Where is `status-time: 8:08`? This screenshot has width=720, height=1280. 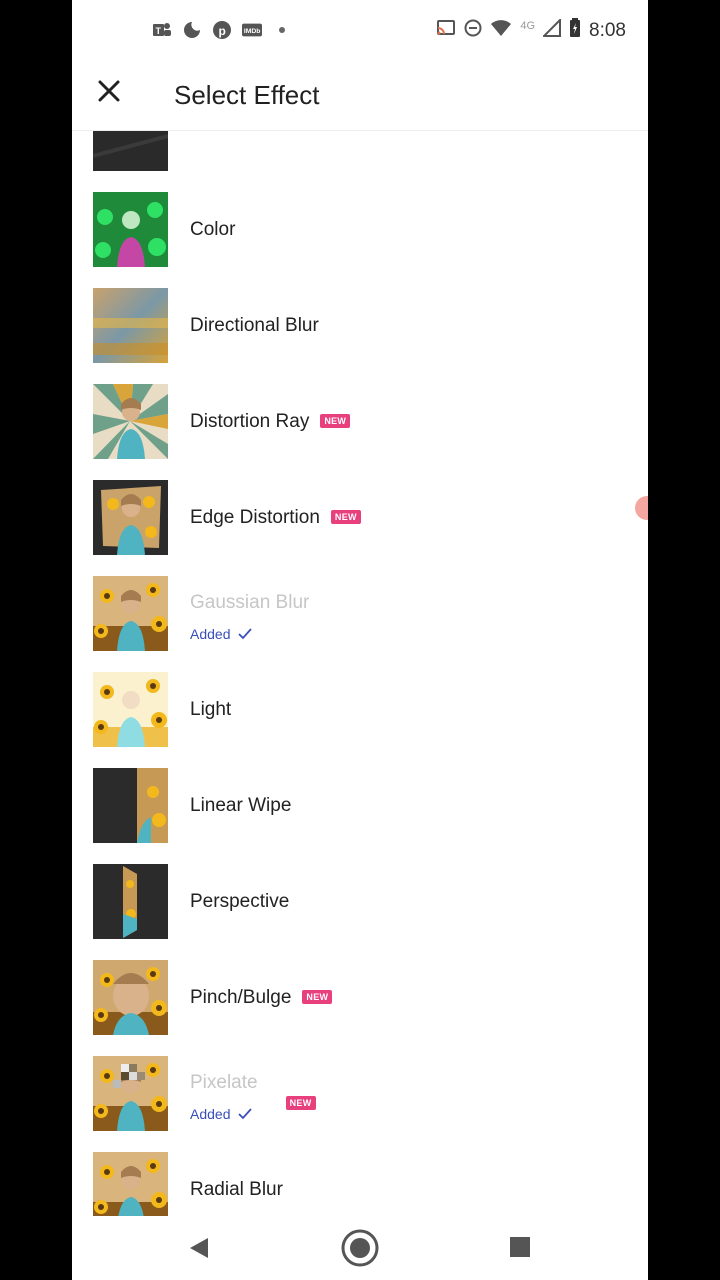
status-time: 8:08 is located at coordinates (607, 30).